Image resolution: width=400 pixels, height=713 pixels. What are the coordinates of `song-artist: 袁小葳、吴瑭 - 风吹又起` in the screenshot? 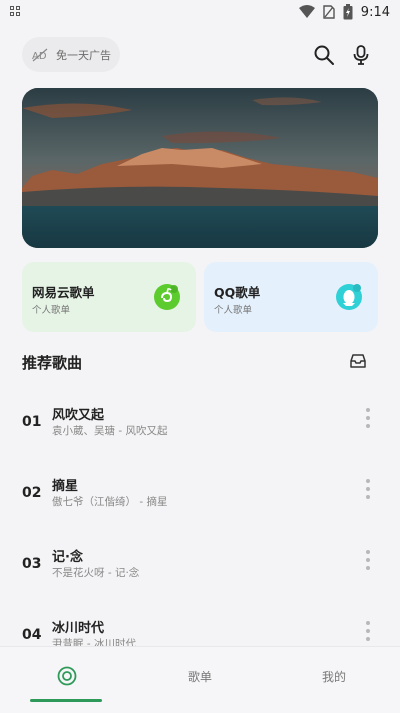 It's located at (110, 431).